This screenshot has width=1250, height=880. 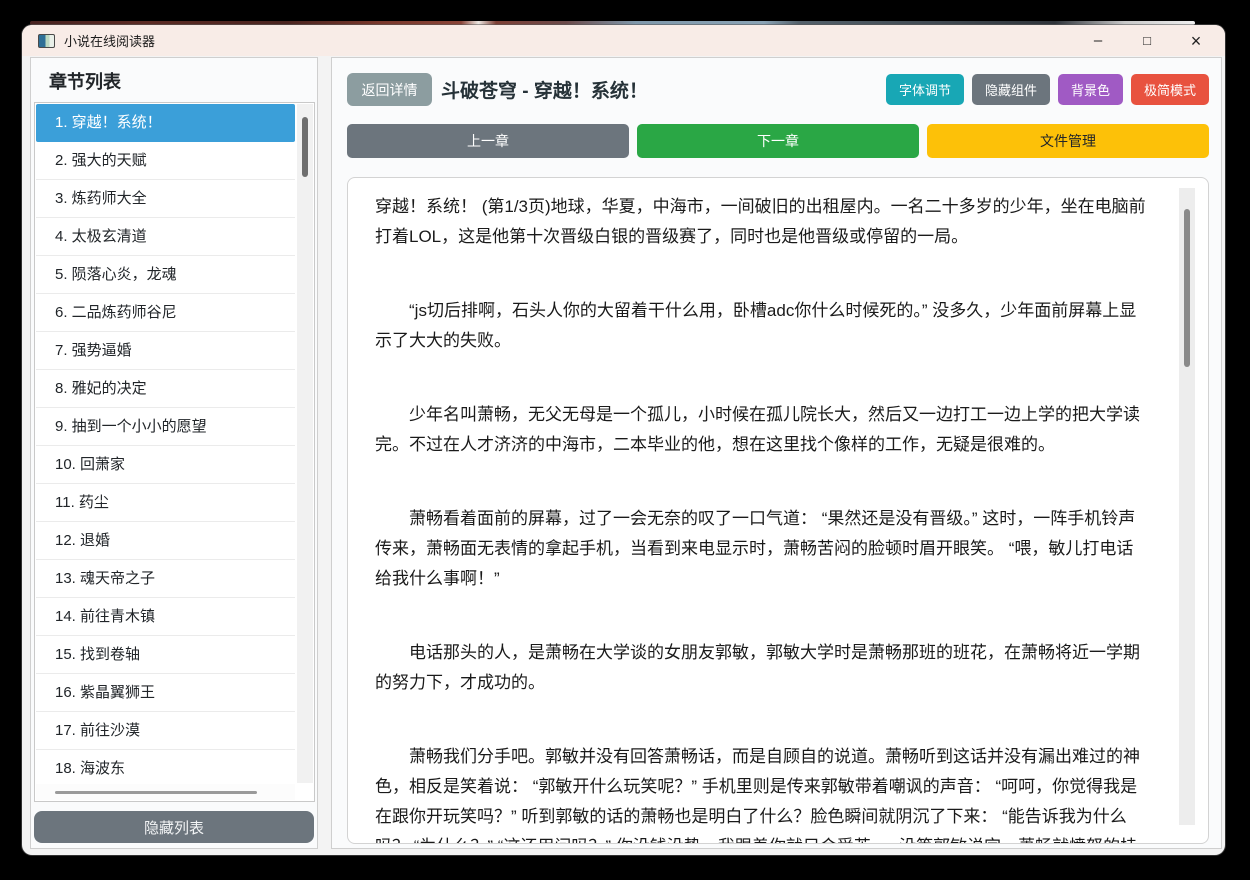 What do you see at coordinates (305, 443) in the screenshot?
I see `chapter-list-vertical-scrollbar` at bounding box center [305, 443].